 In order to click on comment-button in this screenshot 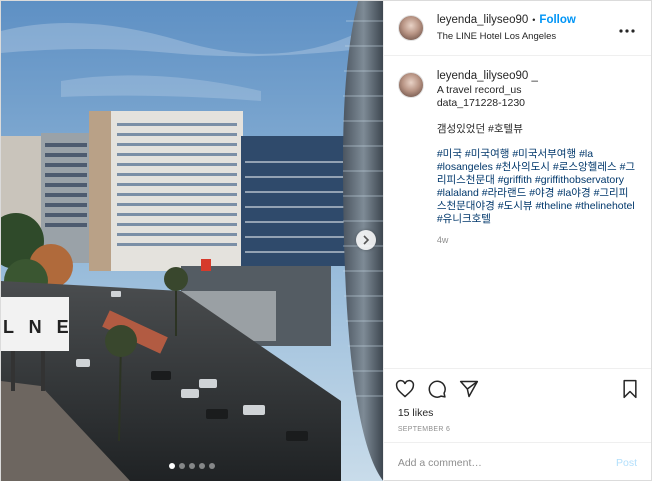, I will do `click(437, 389)`.